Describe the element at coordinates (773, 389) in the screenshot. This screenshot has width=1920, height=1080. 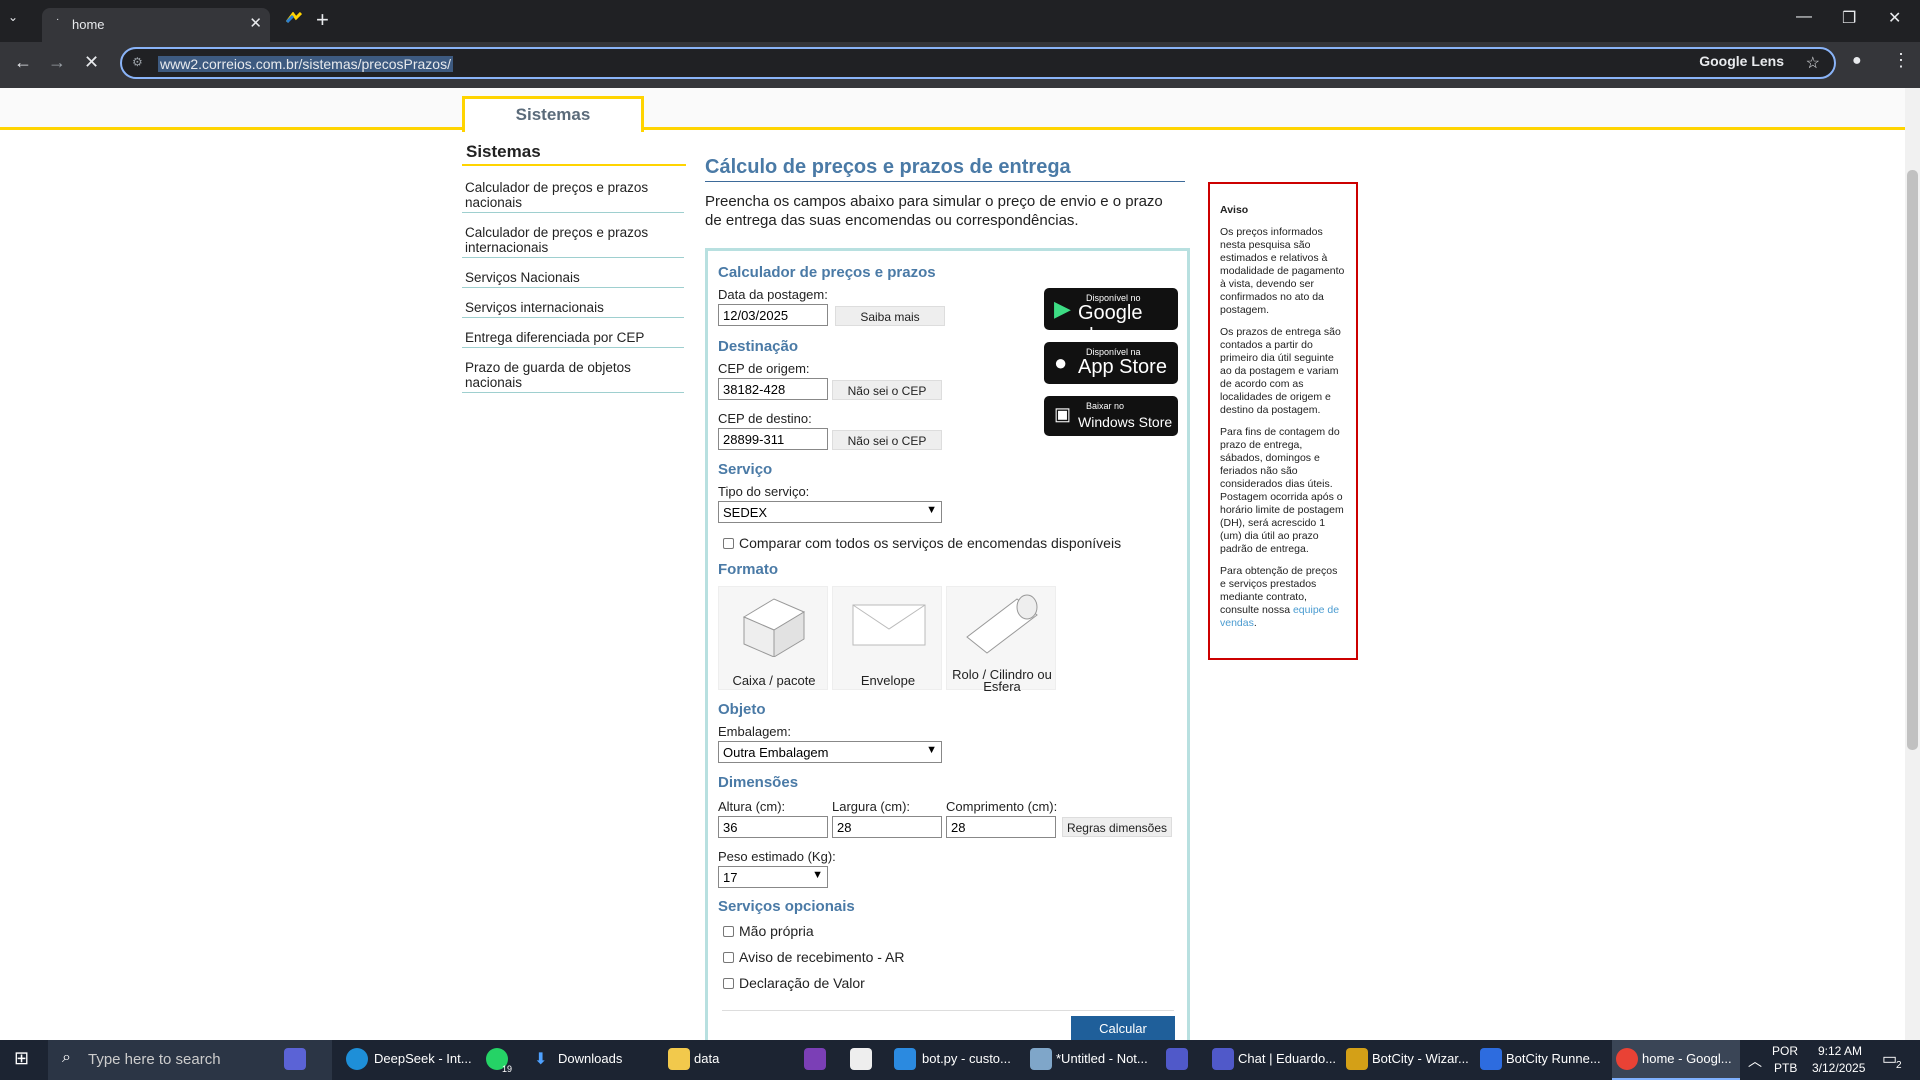
I see `cep-origem-input: 38182-428` at that location.